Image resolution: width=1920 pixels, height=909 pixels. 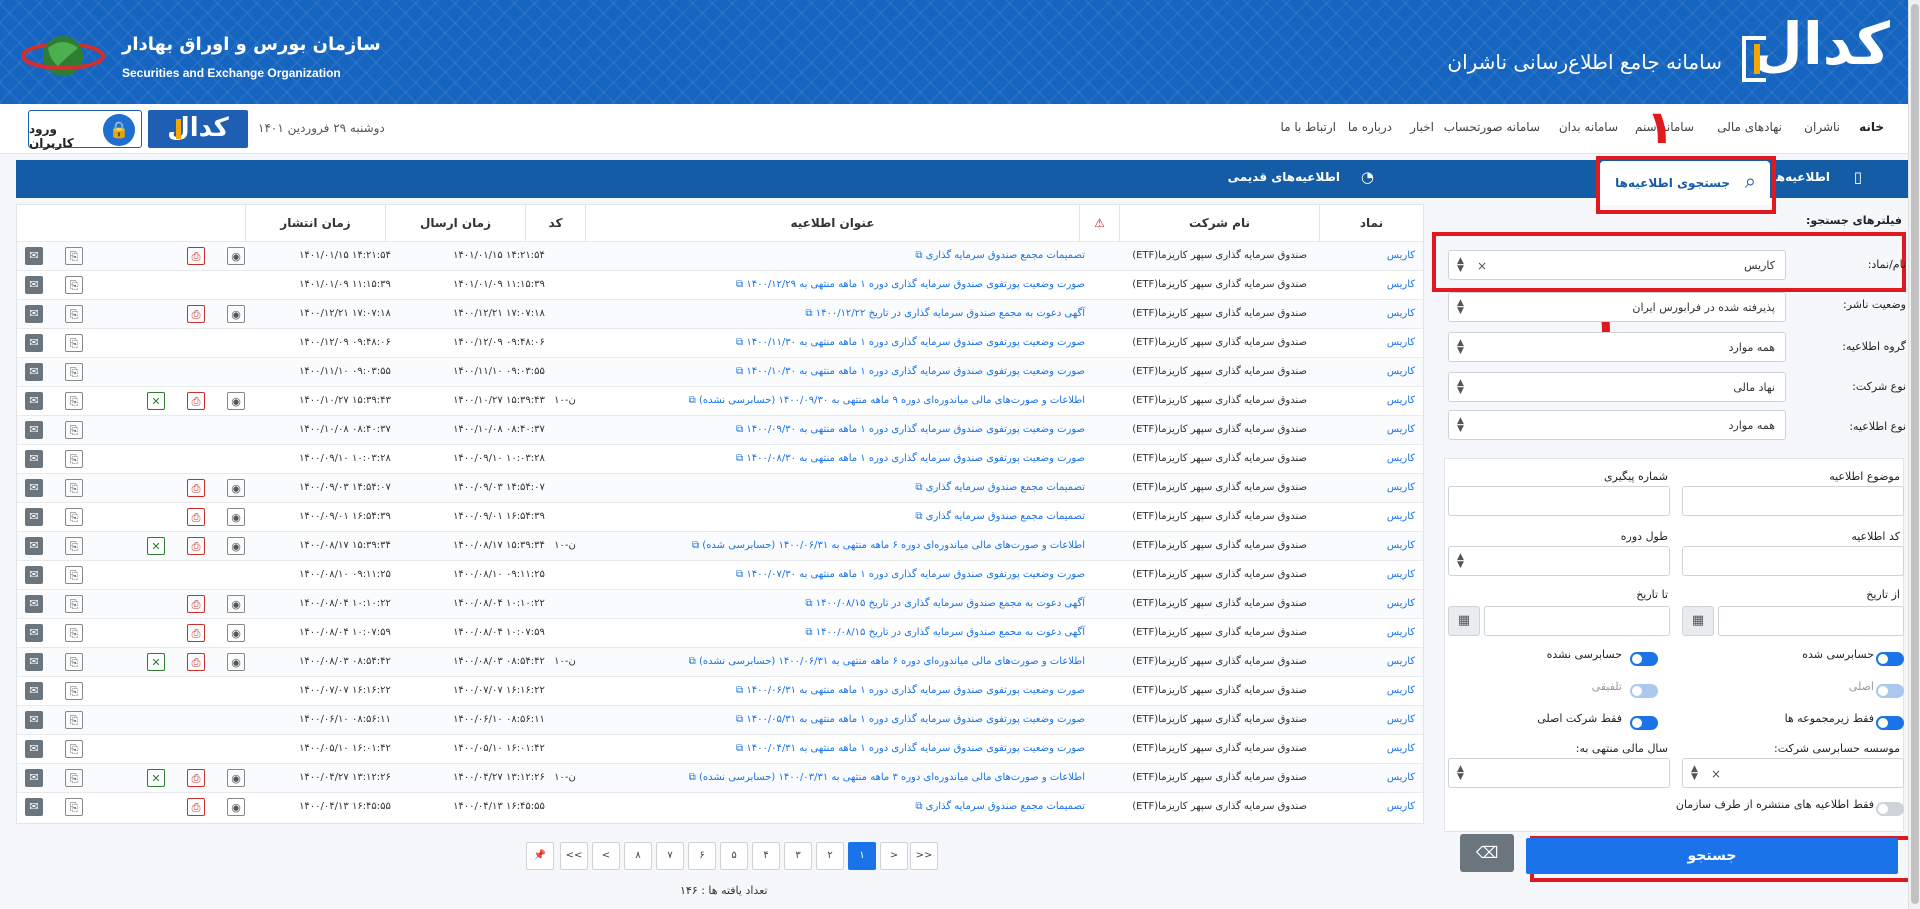 What do you see at coordinates (1716, 774) in the screenshot?
I see `clear-icon: ×` at bounding box center [1716, 774].